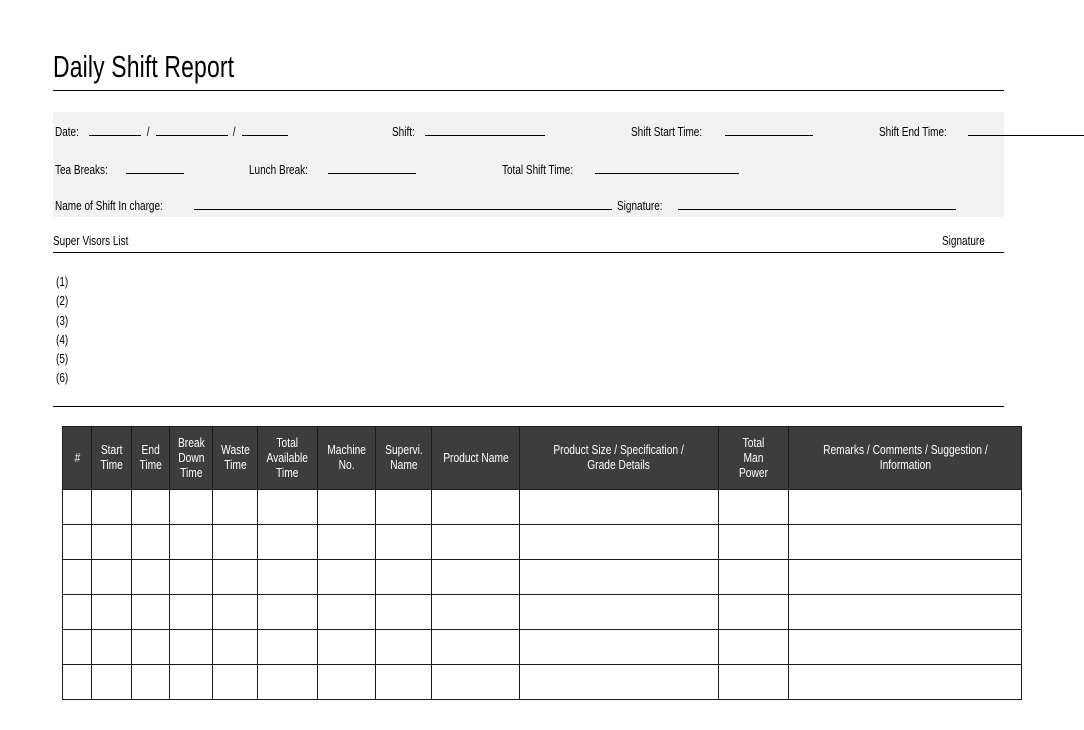  Describe the element at coordinates (62, 301) in the screenshot. I see `list-item: (2)` at that location.